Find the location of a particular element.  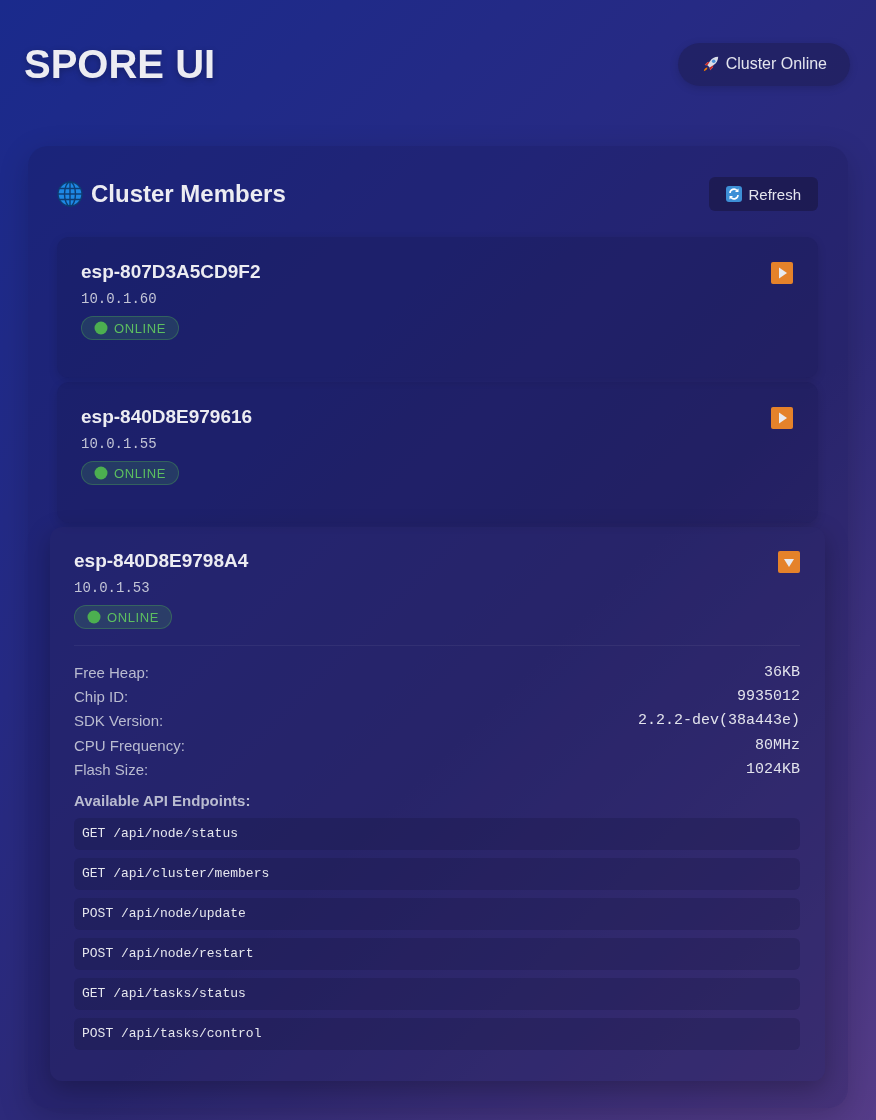

detail-label: SDK Version: is located at coordinates (119, 721).